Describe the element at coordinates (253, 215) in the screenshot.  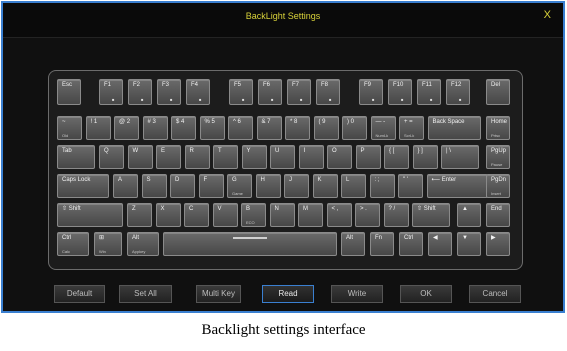
I see `key-b: B ECO` at that location.